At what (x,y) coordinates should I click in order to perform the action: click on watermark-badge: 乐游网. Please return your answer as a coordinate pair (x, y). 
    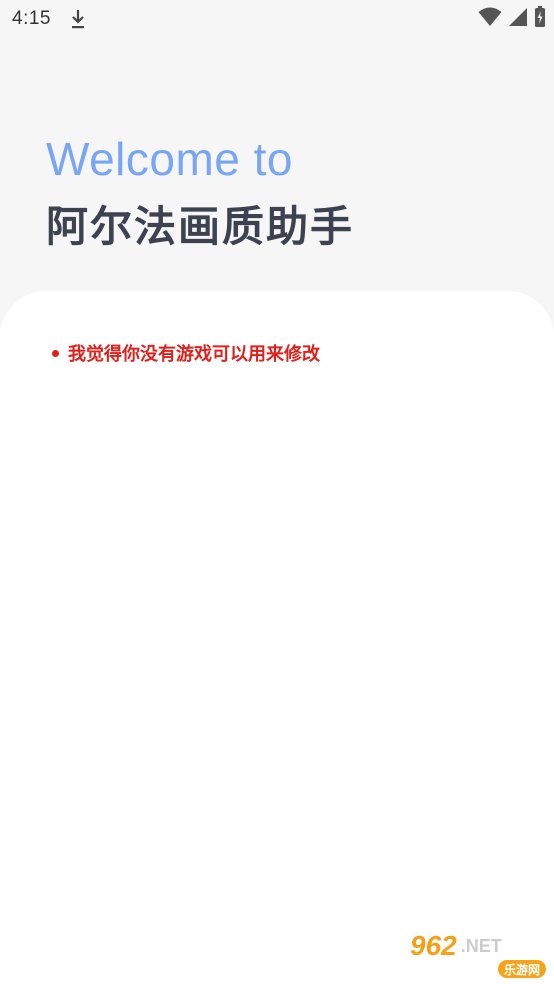
    Looking at the image, I should click on (521, 969).